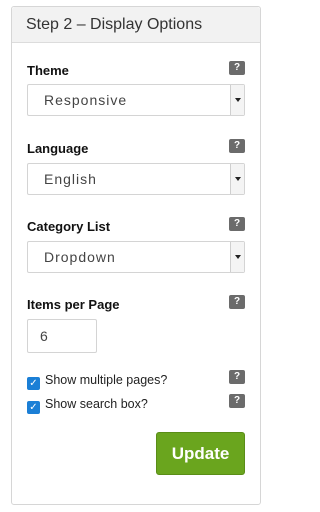  Describe the element at coordinates (237, 401) in the screenshot. I see `search-box-help-icon: ?` at that location.